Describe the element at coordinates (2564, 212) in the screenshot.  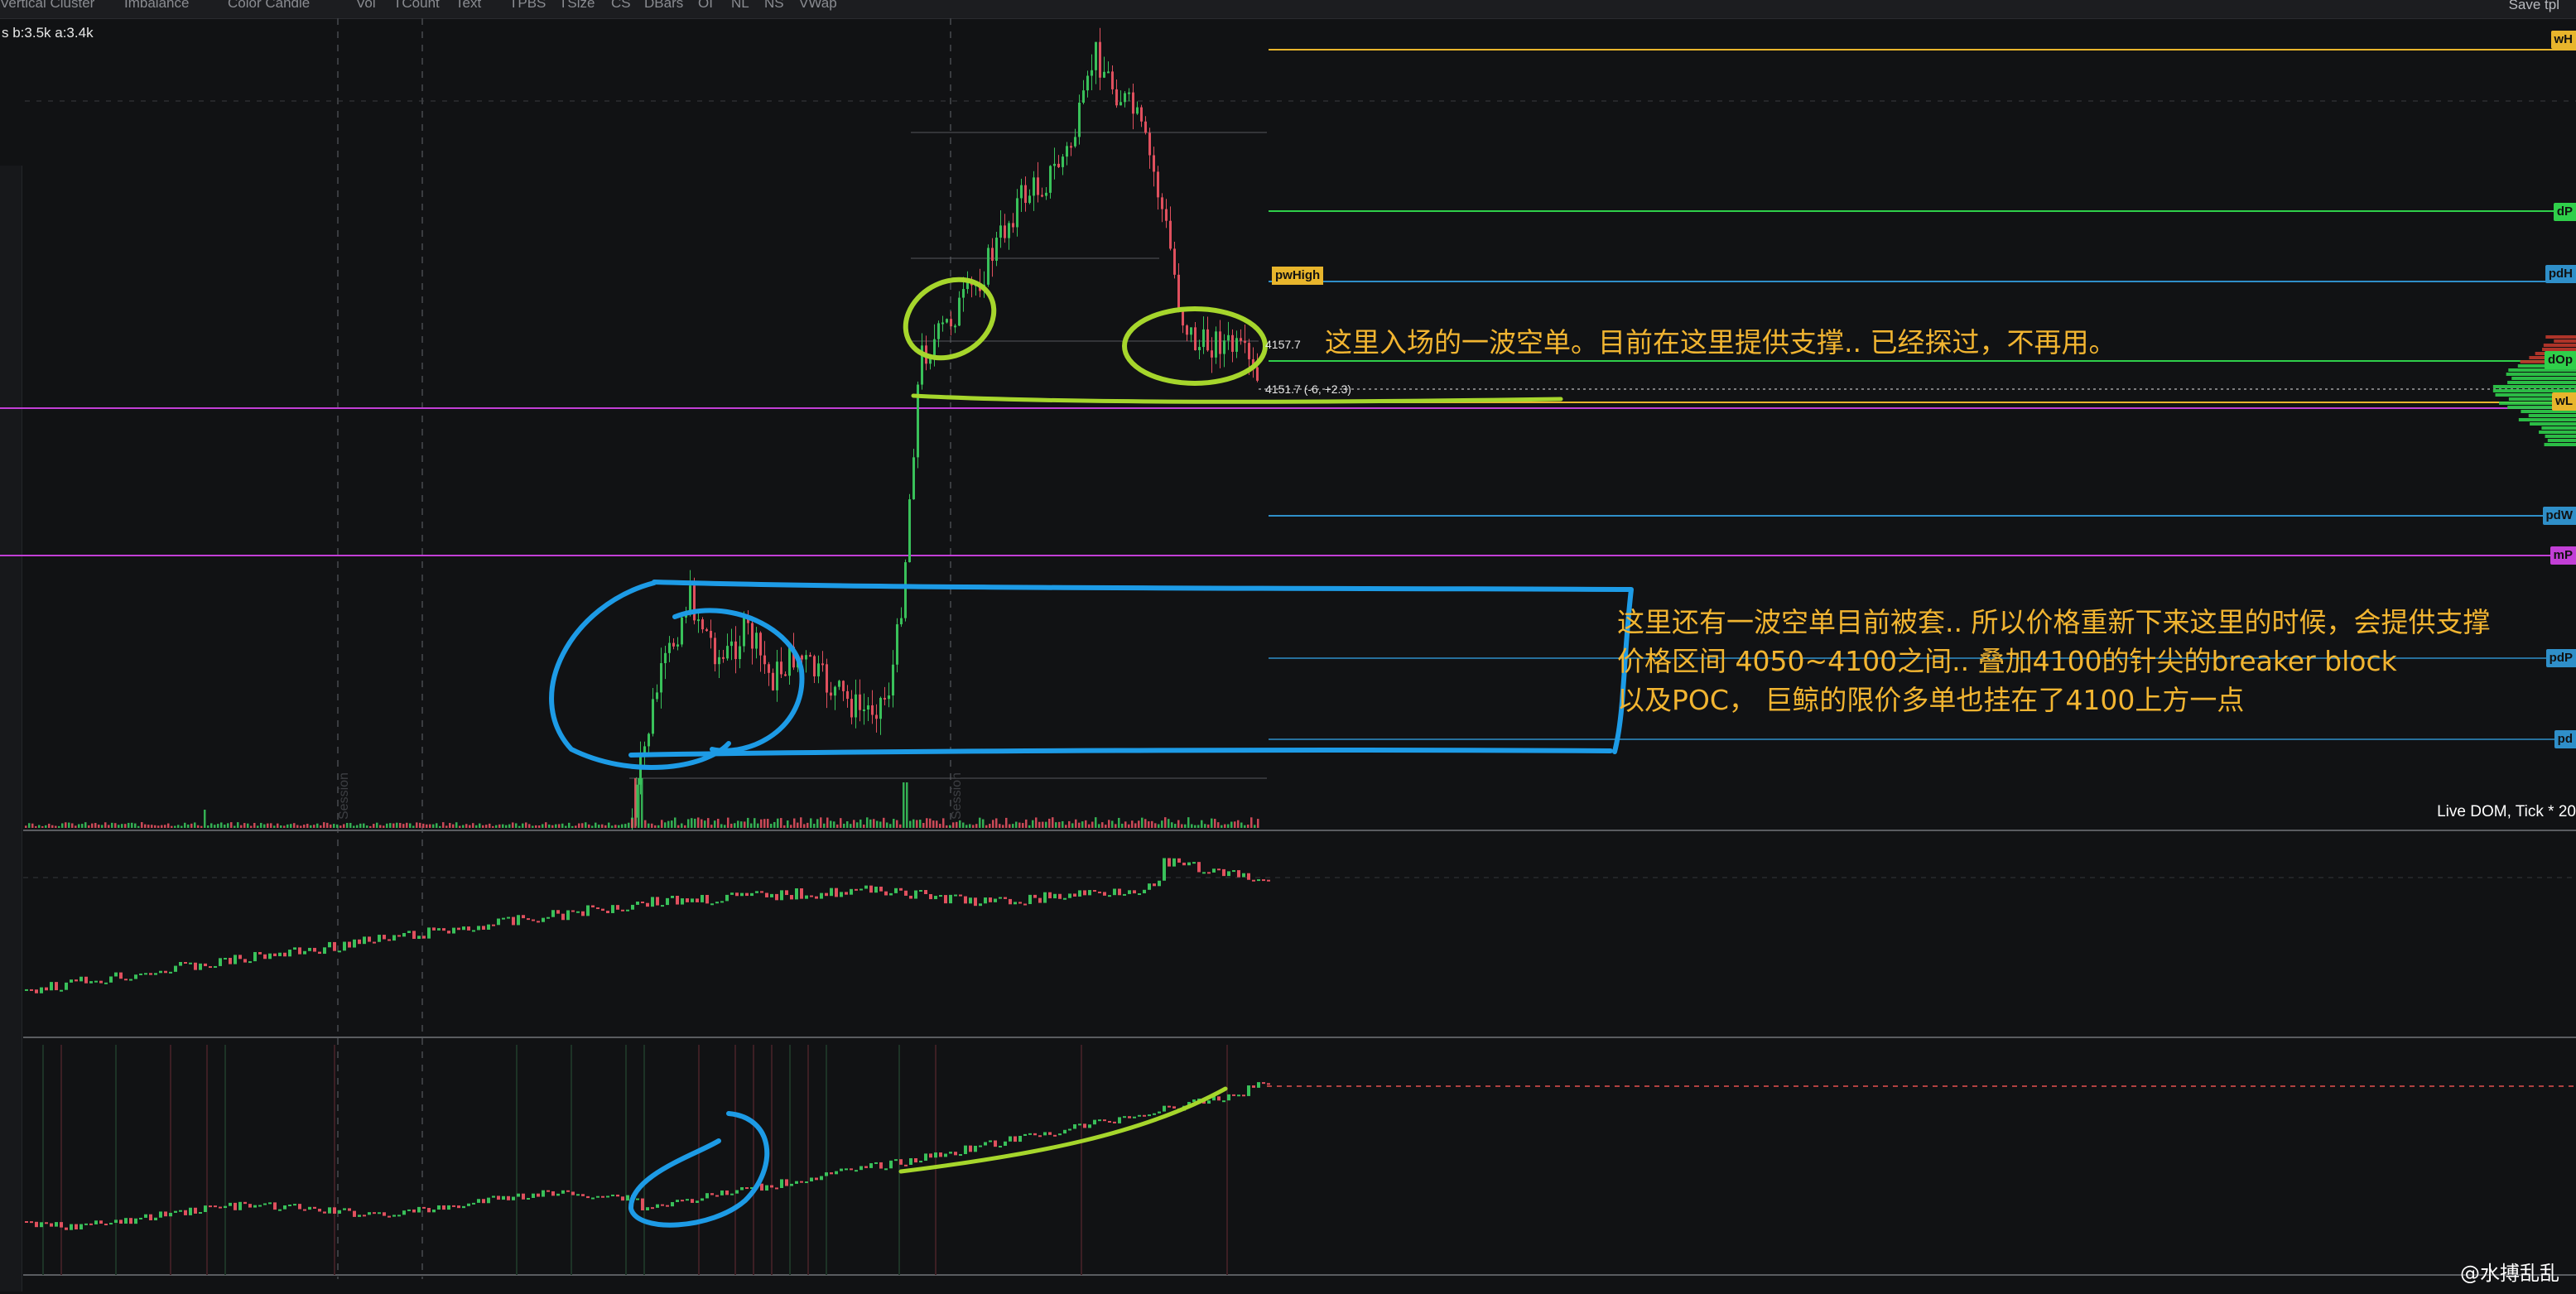
I see `tag-dp: dP` at that location.